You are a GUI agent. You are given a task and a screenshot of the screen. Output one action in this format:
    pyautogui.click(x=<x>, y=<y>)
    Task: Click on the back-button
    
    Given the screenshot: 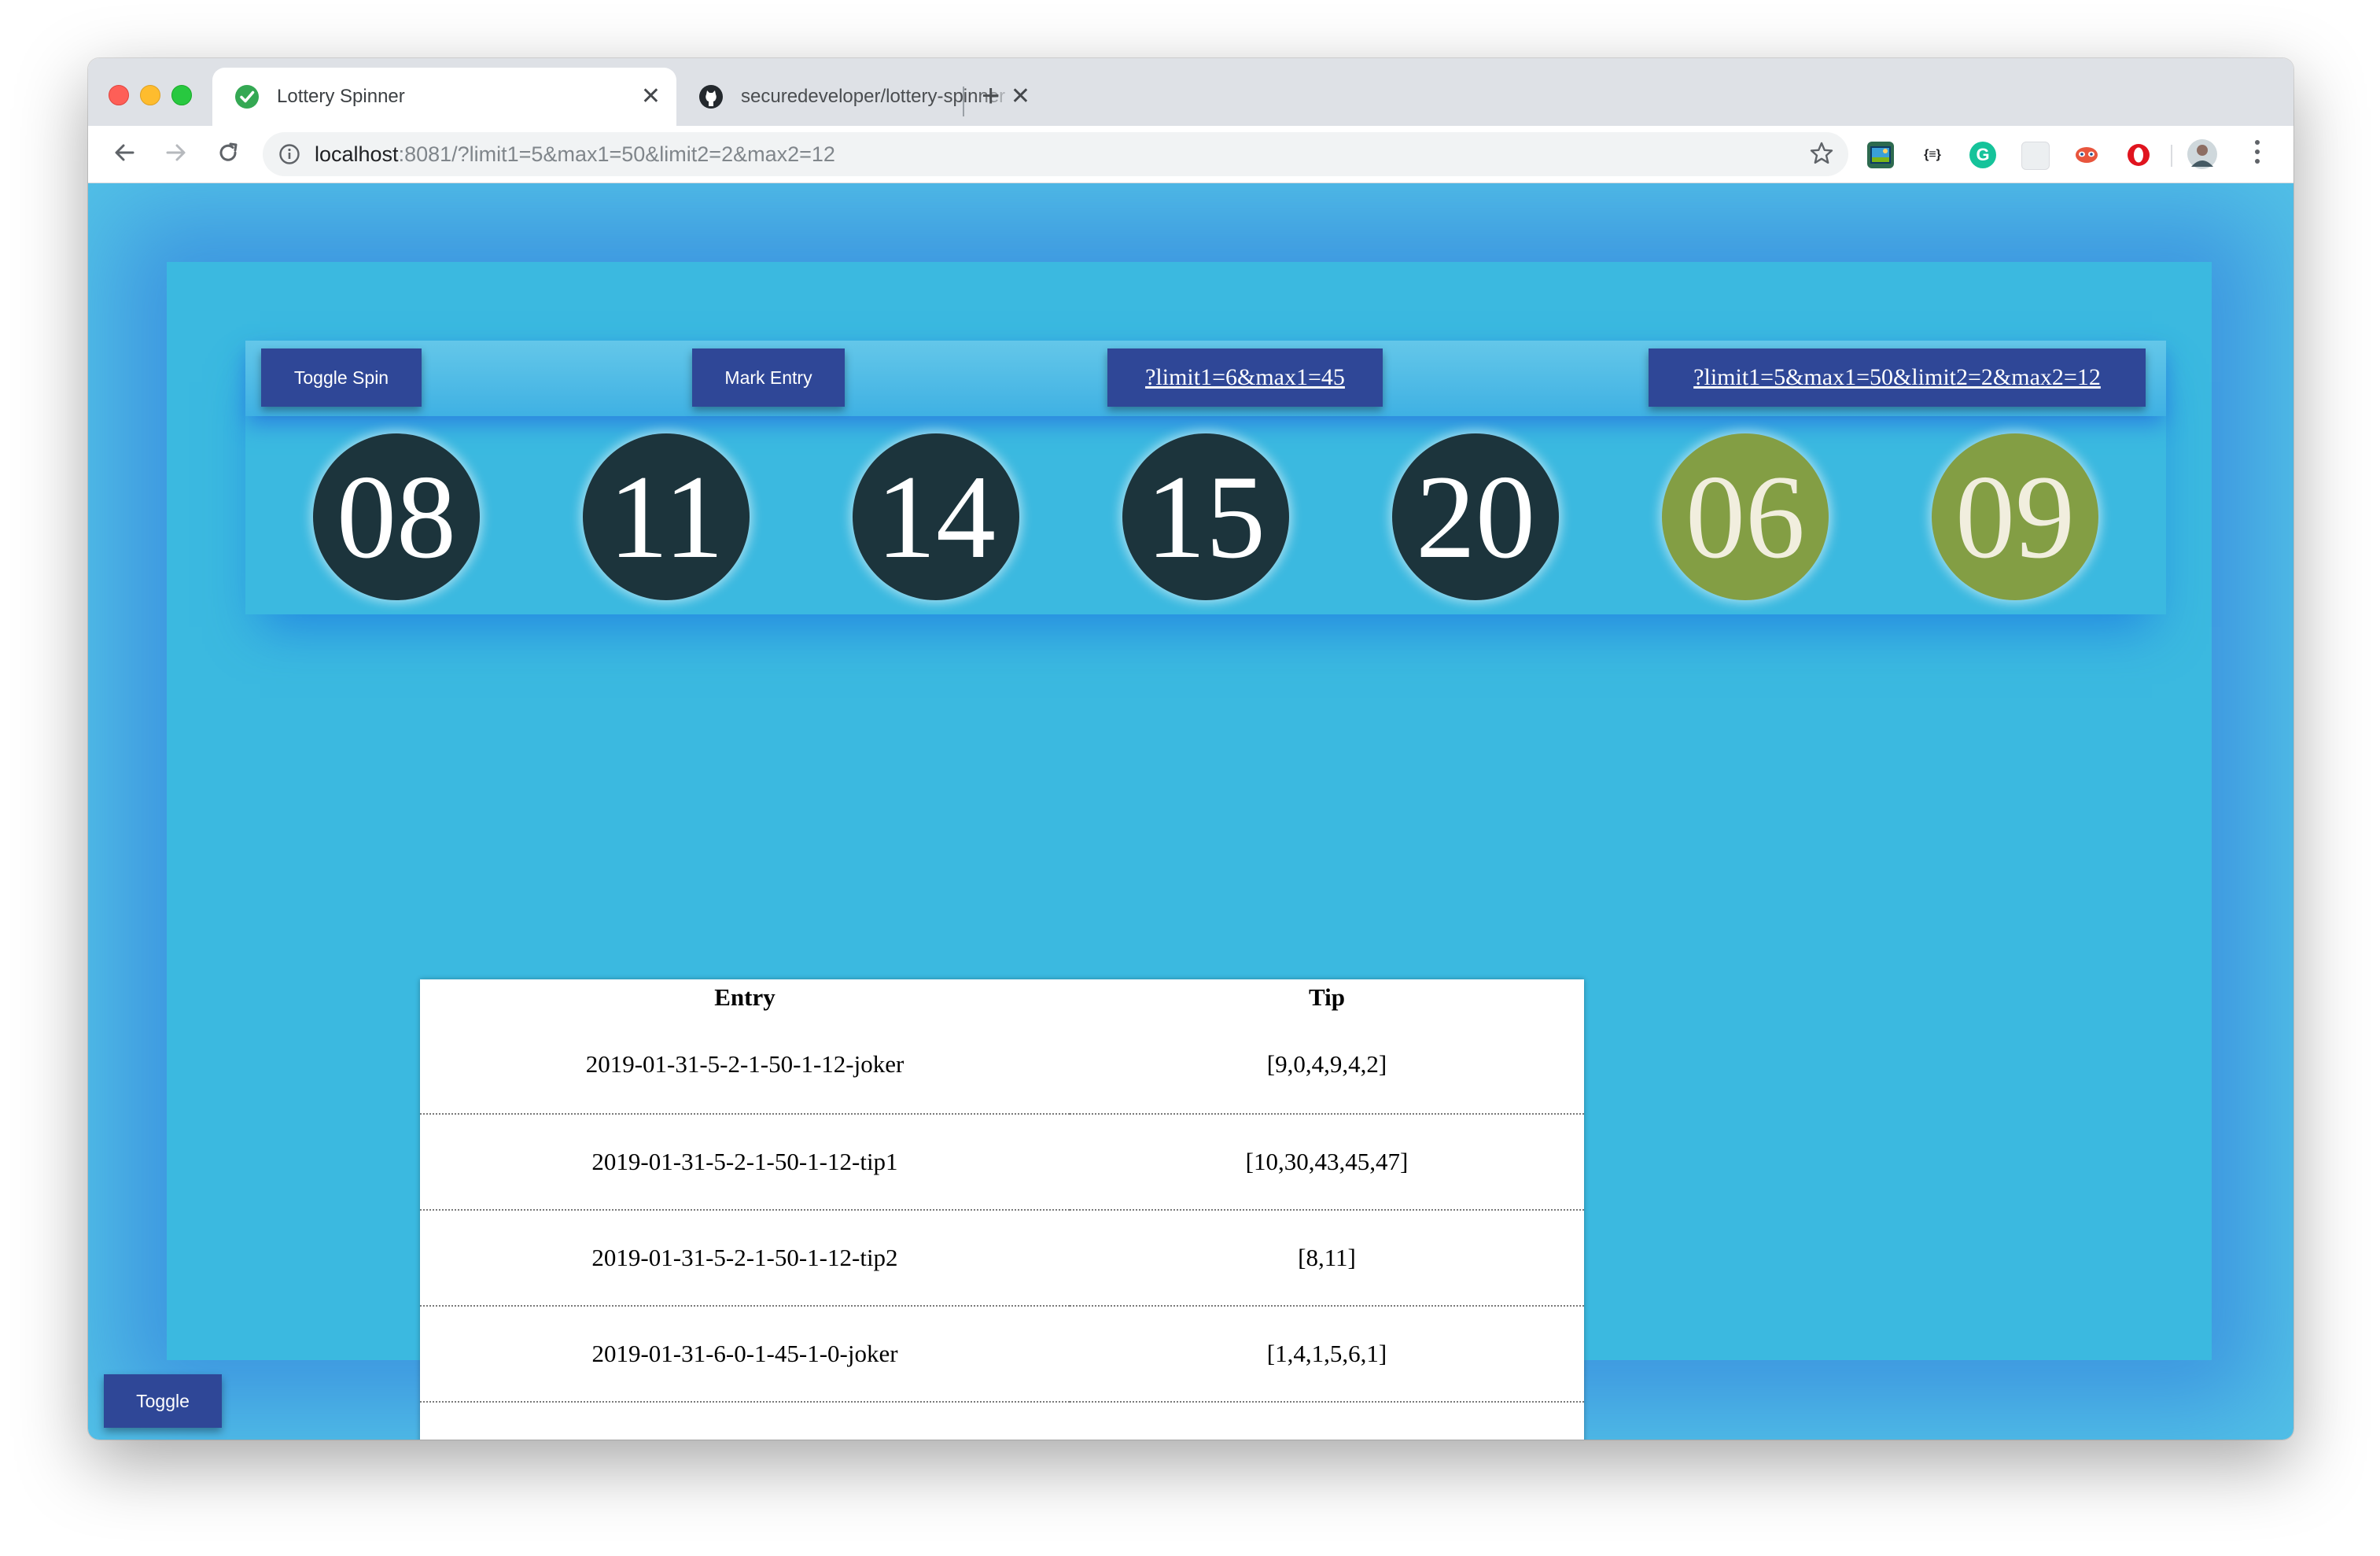 What is the action you would take?
    pyautogui.click(x=124, y=153)
    